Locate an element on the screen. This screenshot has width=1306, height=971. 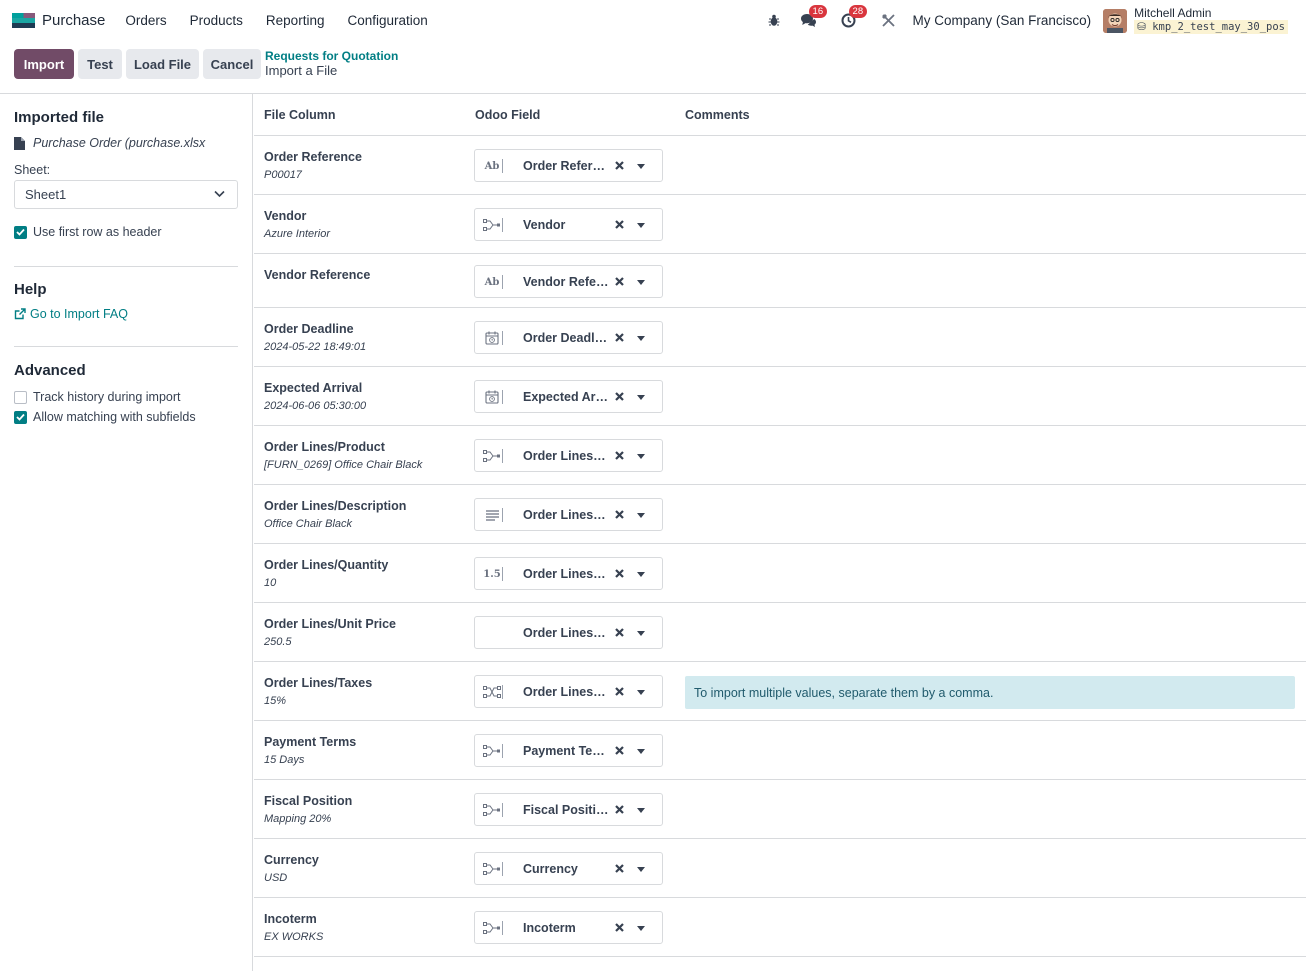
many2one-icon is located at coordinates (492, 225).